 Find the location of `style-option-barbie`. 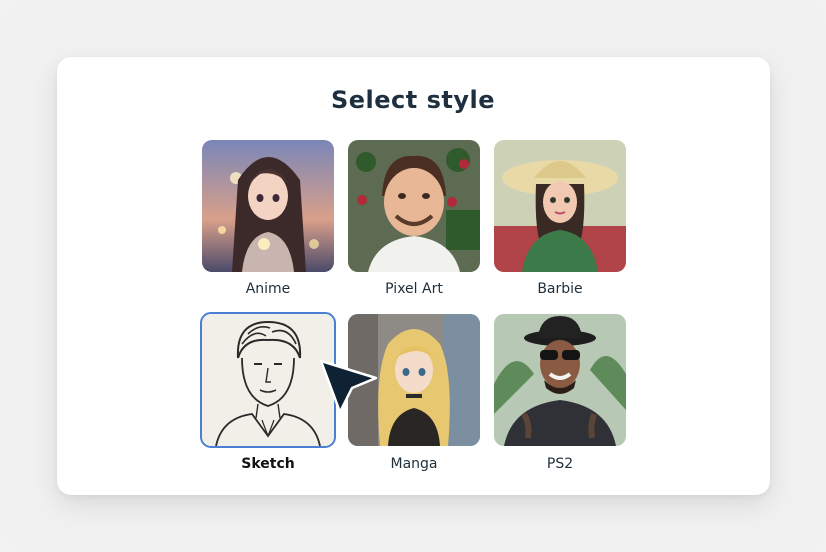

style-option-barbie is located at coordinates (560, 206).